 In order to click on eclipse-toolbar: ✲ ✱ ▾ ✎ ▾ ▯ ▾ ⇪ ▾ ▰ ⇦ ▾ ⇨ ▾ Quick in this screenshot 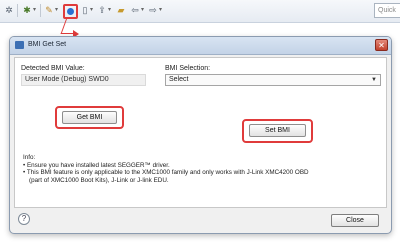, I will do `click(200, 11)`.